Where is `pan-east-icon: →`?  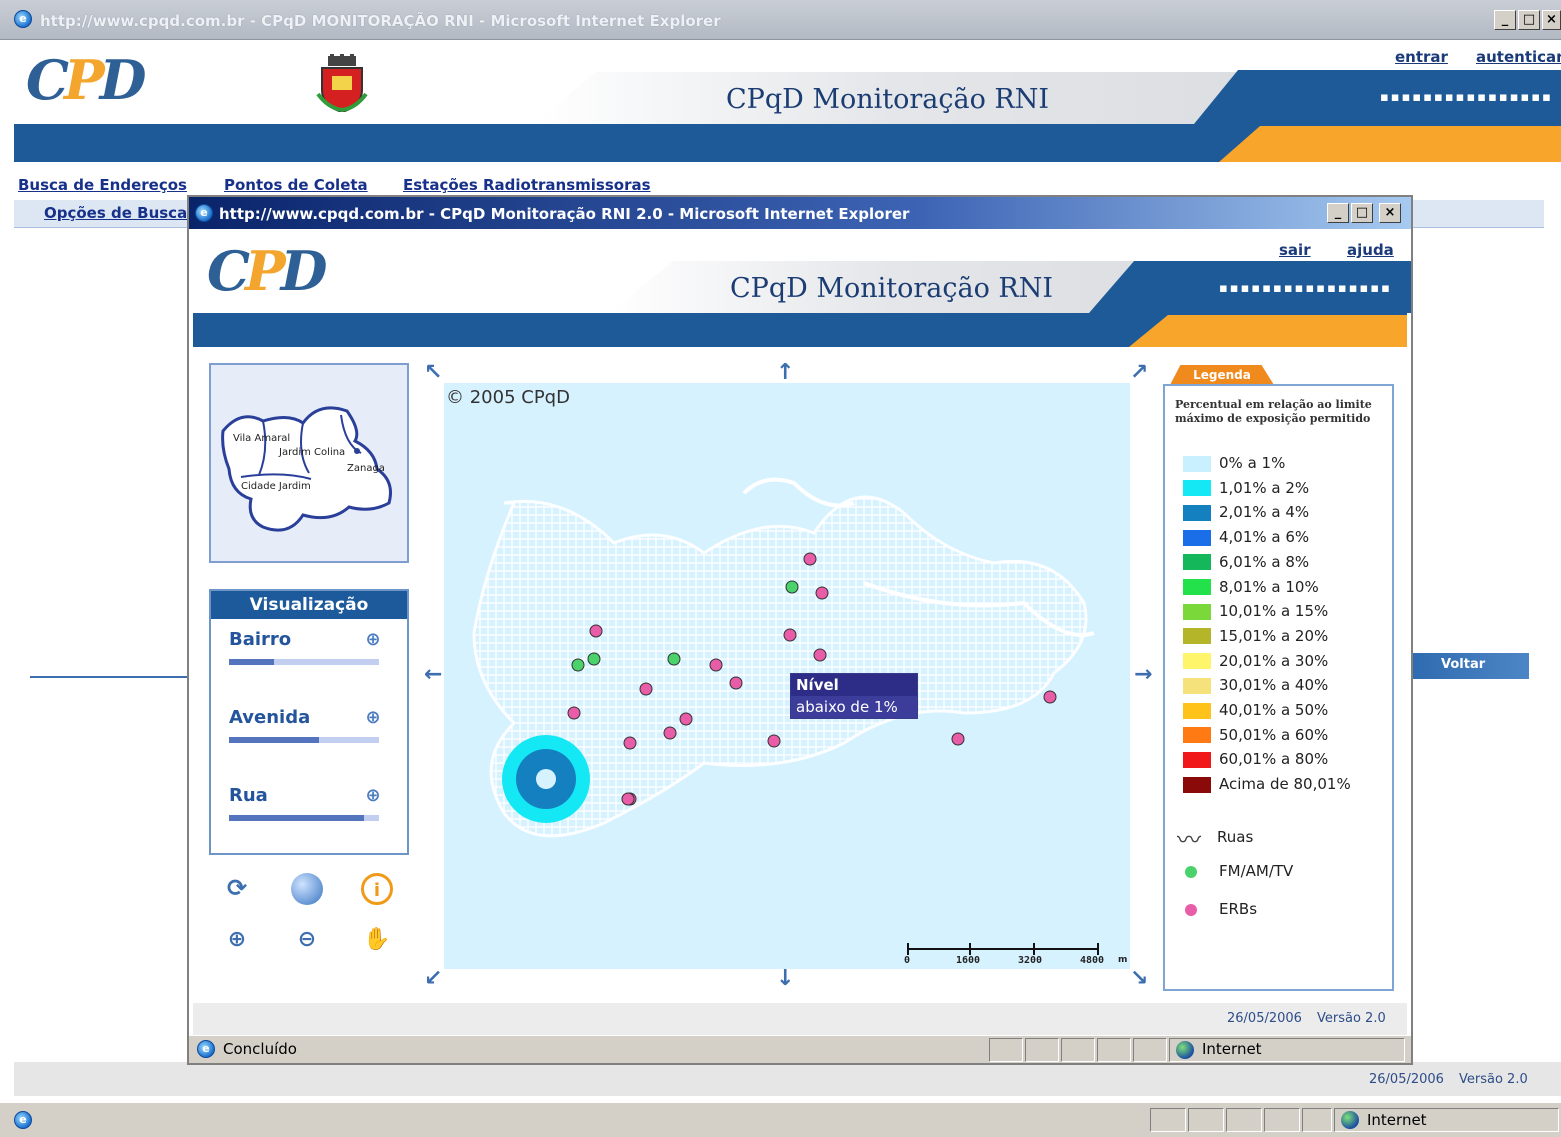
pan-east-icon: → is located at coordinates (1143, 675).